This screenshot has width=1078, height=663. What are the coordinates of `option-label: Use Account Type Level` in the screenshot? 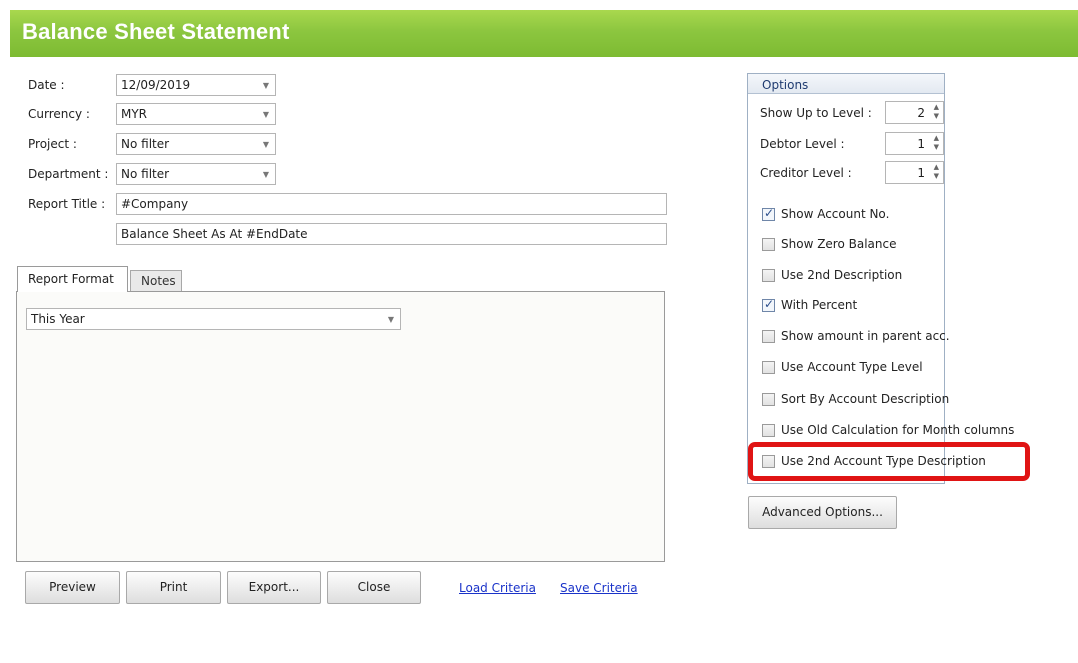 It's located at (852, 367).